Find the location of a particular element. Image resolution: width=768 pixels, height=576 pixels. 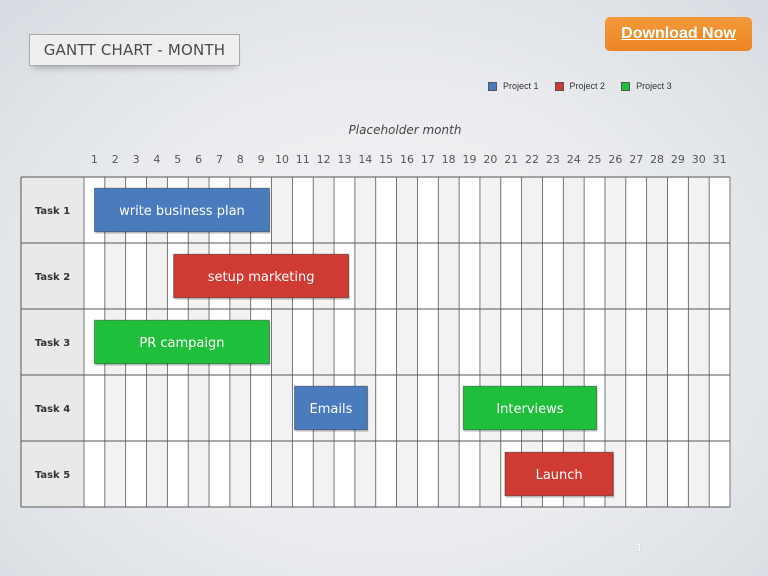

task-label: Task 3 is located at coordinates (52, 343).